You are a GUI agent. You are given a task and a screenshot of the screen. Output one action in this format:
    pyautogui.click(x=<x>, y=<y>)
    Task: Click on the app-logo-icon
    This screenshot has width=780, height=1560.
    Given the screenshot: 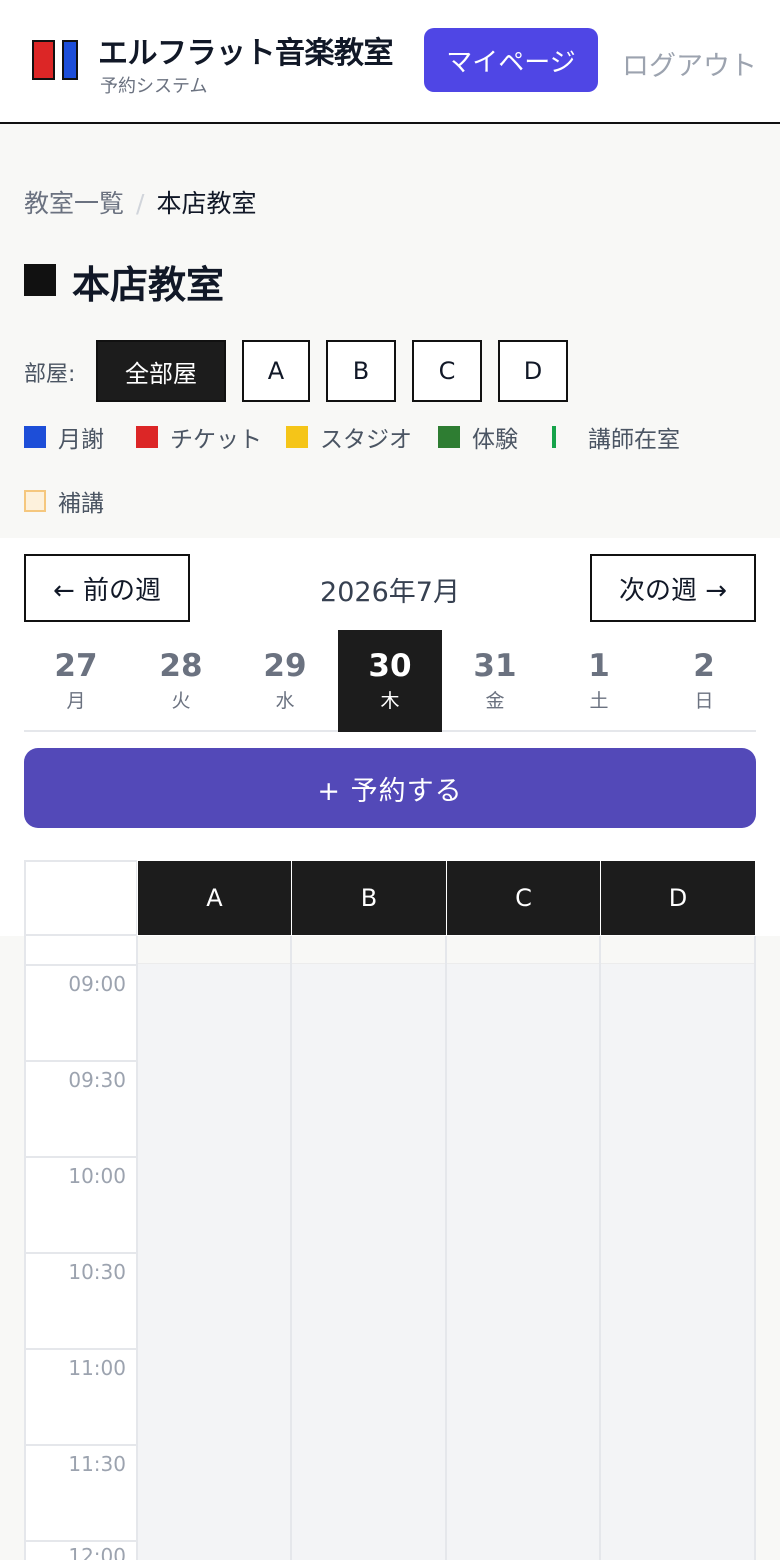 What is the action you would take?
    pyautogui.click(x=56, y=60)
    